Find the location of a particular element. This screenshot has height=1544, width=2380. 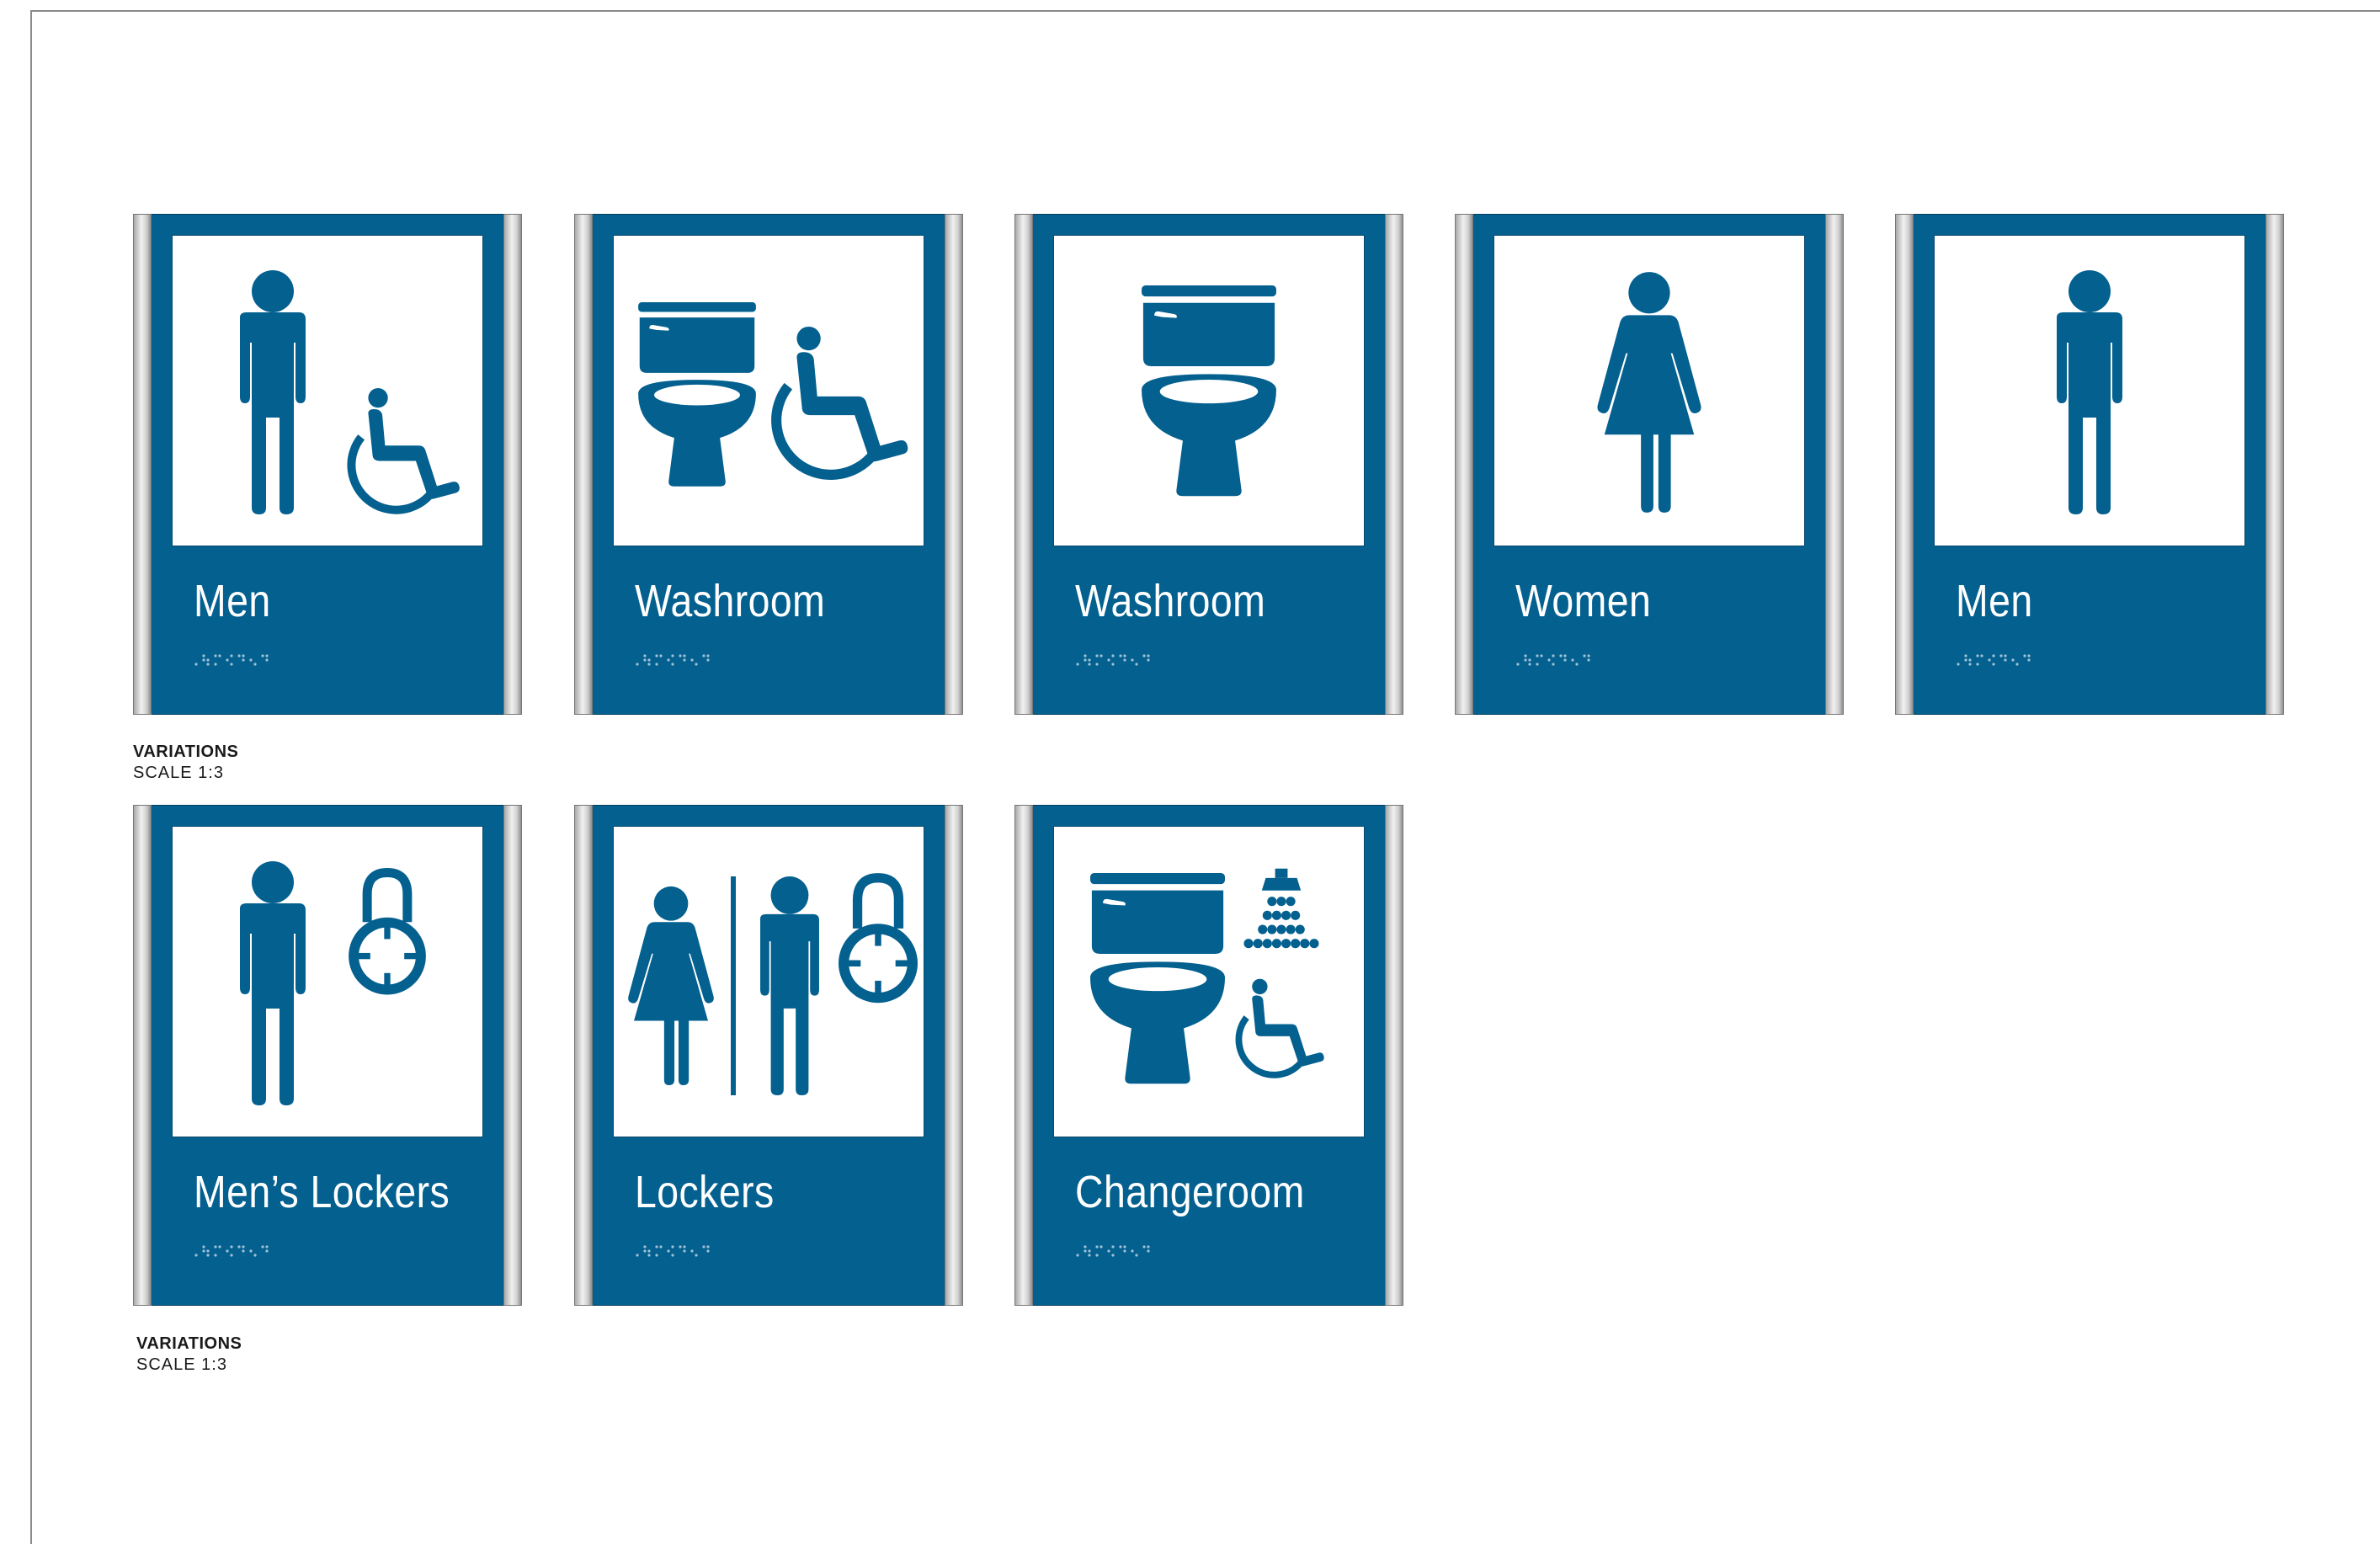

sign-label: Lockers is located at coordinates (705, 1192).